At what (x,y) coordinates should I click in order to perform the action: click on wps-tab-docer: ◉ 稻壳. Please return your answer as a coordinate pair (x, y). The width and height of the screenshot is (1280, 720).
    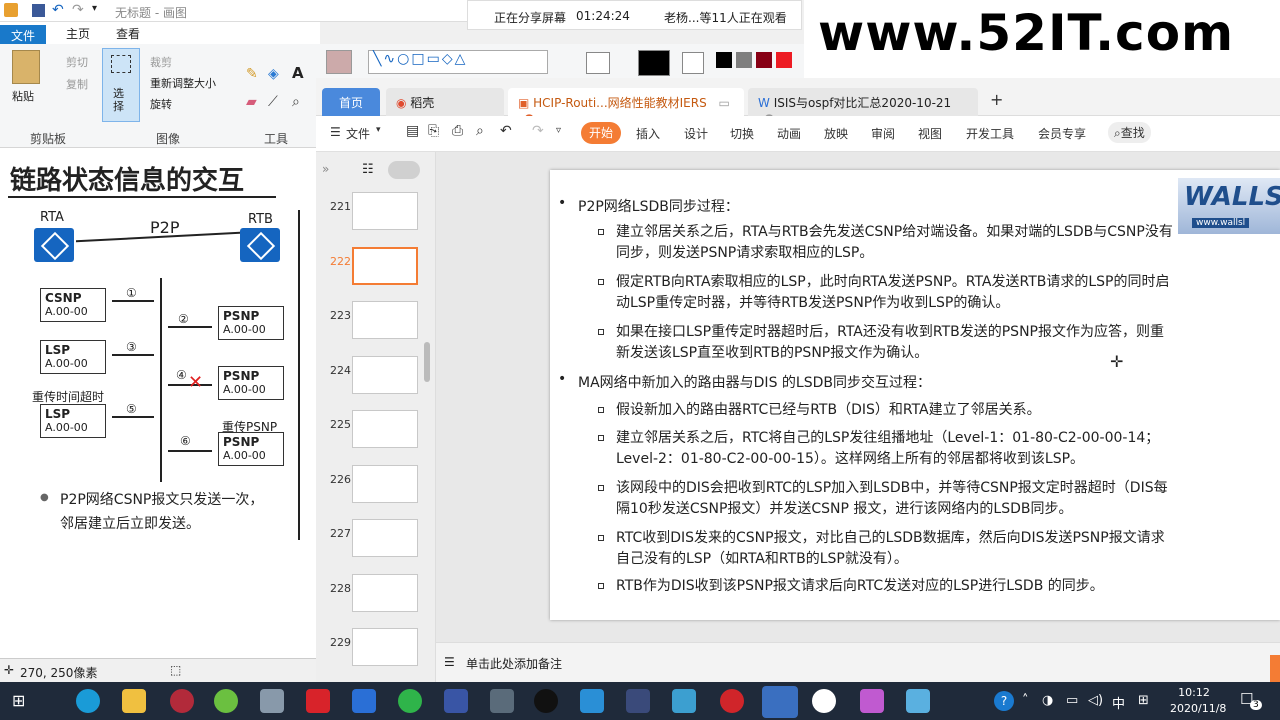
    Looking at the image, I should click on (445, 102).